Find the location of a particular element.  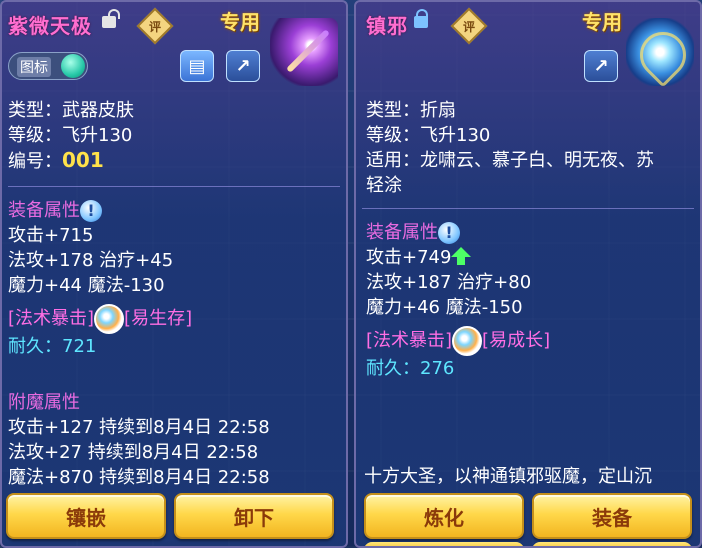

skill-row: [法术暴击] [易成长] is located at coordinates (458, 341).